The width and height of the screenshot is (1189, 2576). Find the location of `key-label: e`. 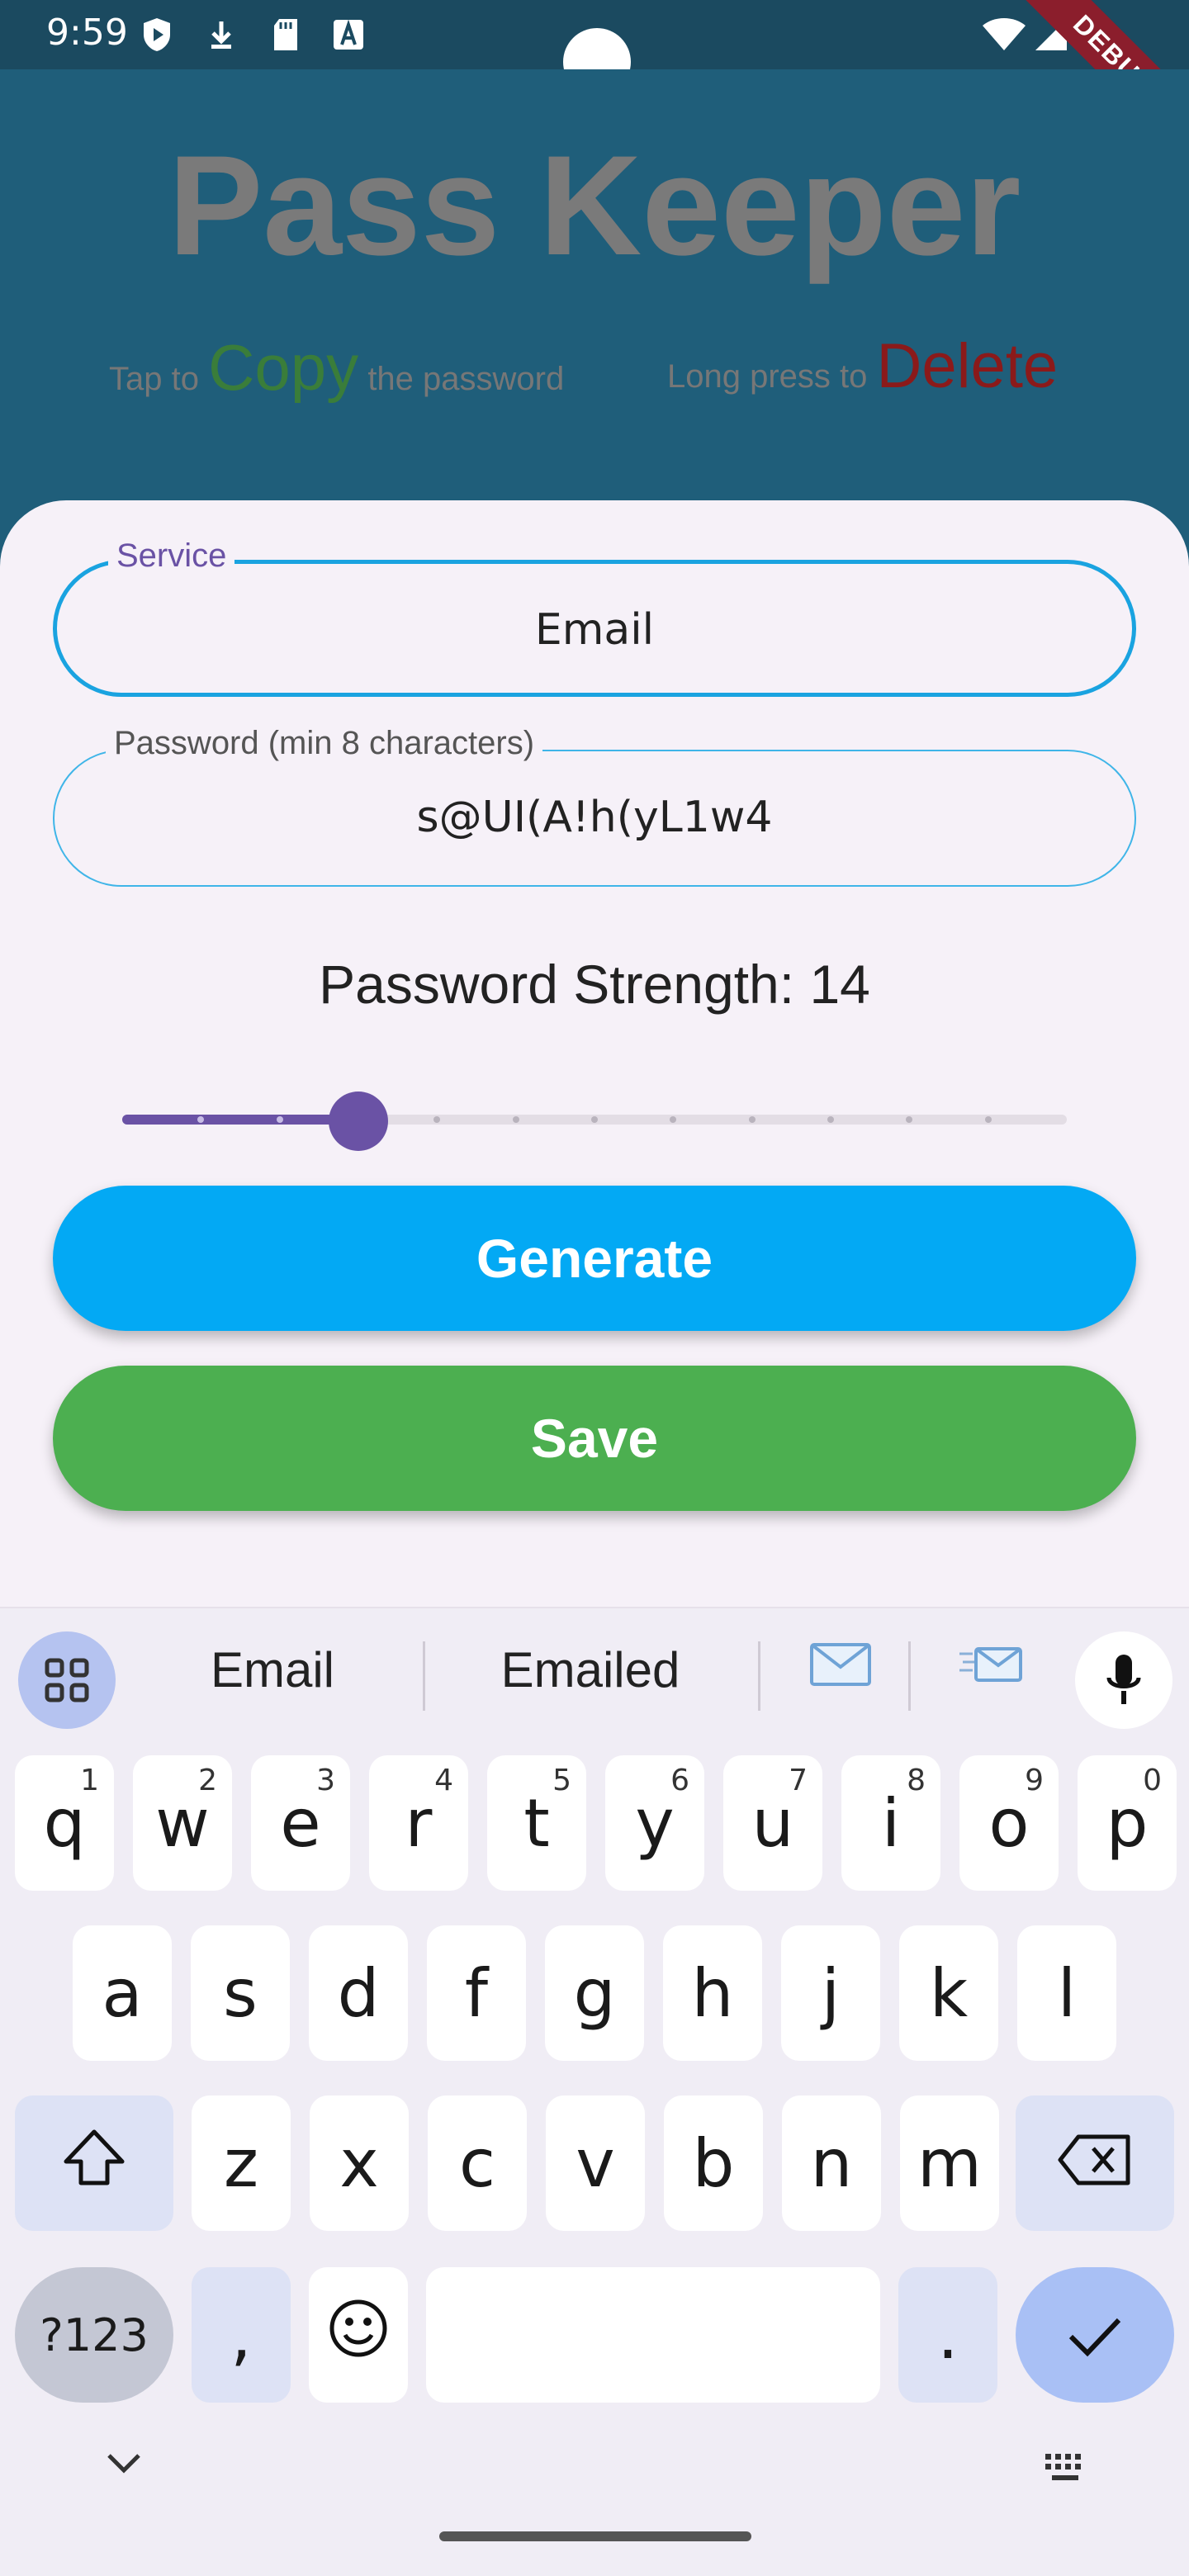

key-label: e is located at coordinates (300, 1823).